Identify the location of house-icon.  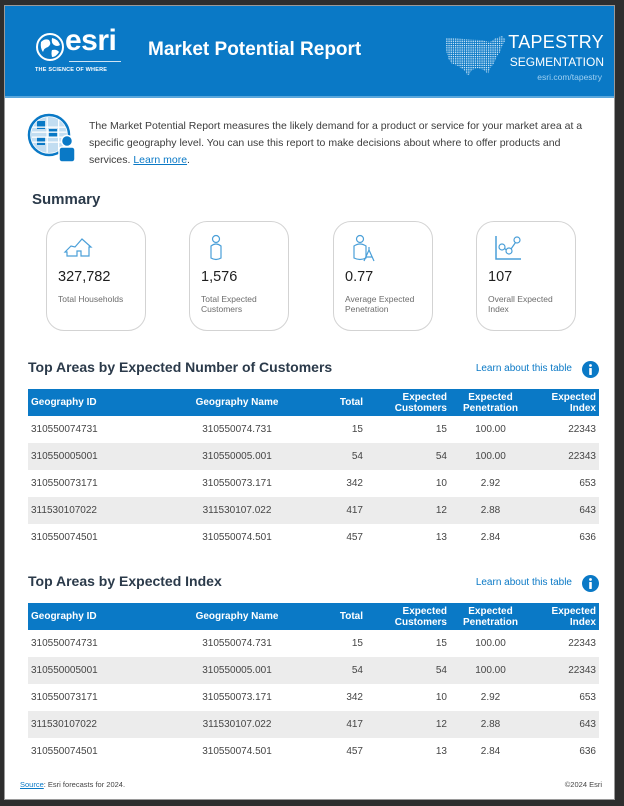
(78, 247).